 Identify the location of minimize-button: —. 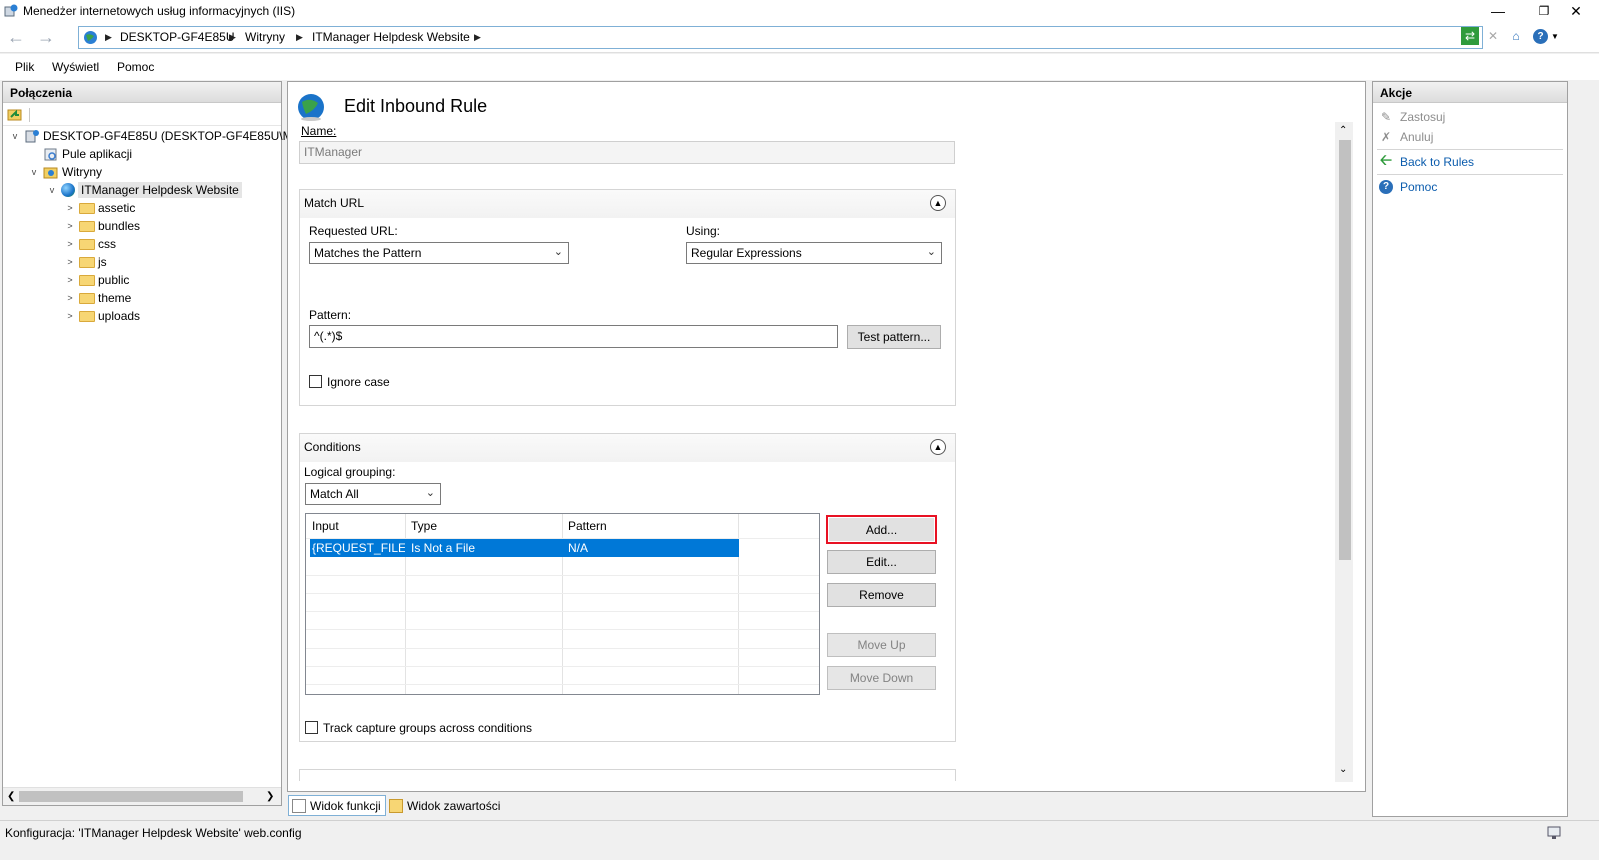
(1498, 11).